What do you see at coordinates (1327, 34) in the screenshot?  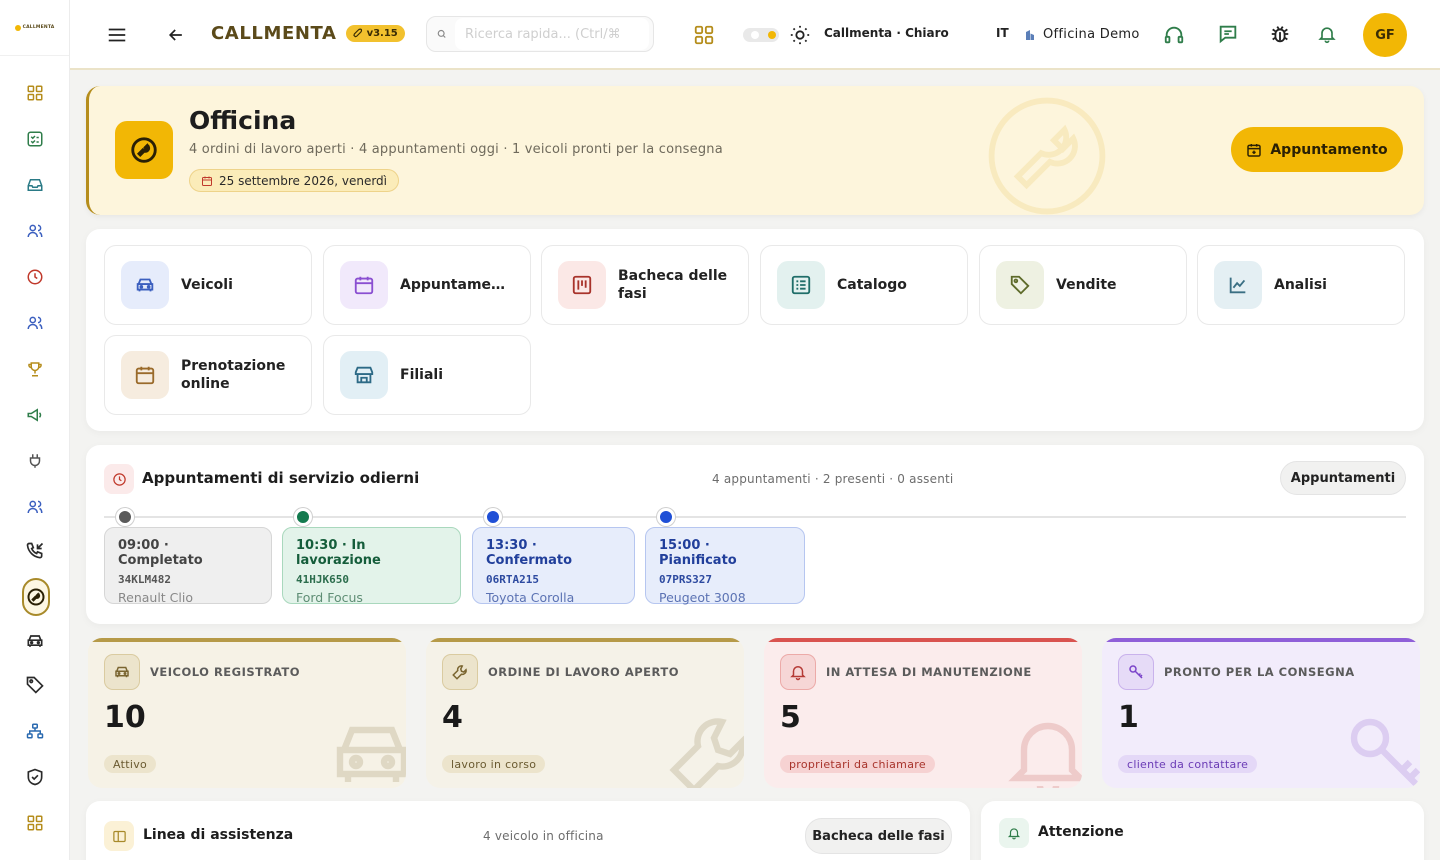 I see `notifications-button` at bounding box center [1327, 34].